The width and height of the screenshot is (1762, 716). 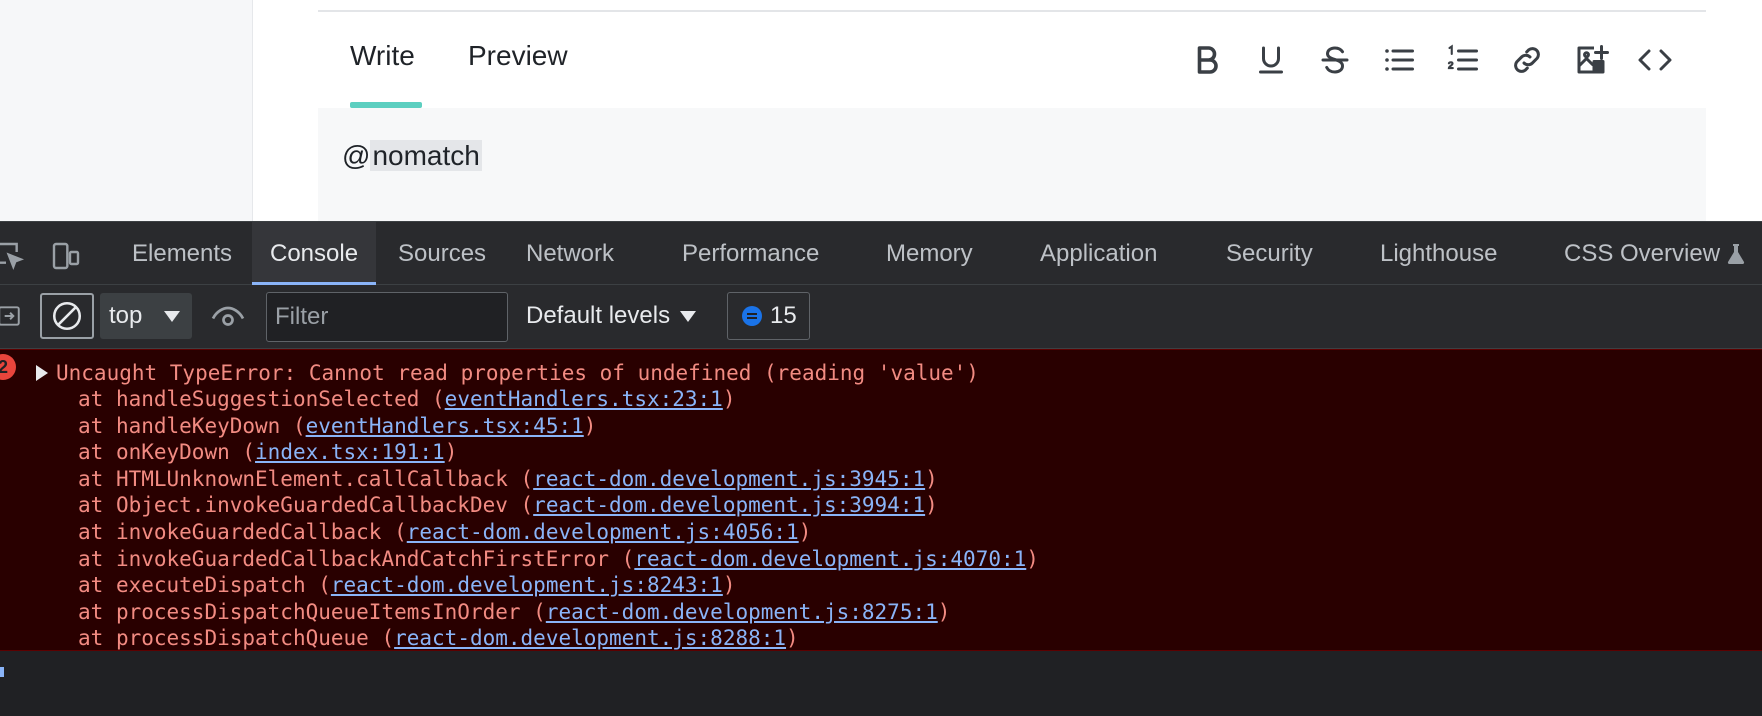 What do you see at coordinates (1269, 253) in the screenshot?
I see `tab-security: Security` at bounding box center [1269, 253].